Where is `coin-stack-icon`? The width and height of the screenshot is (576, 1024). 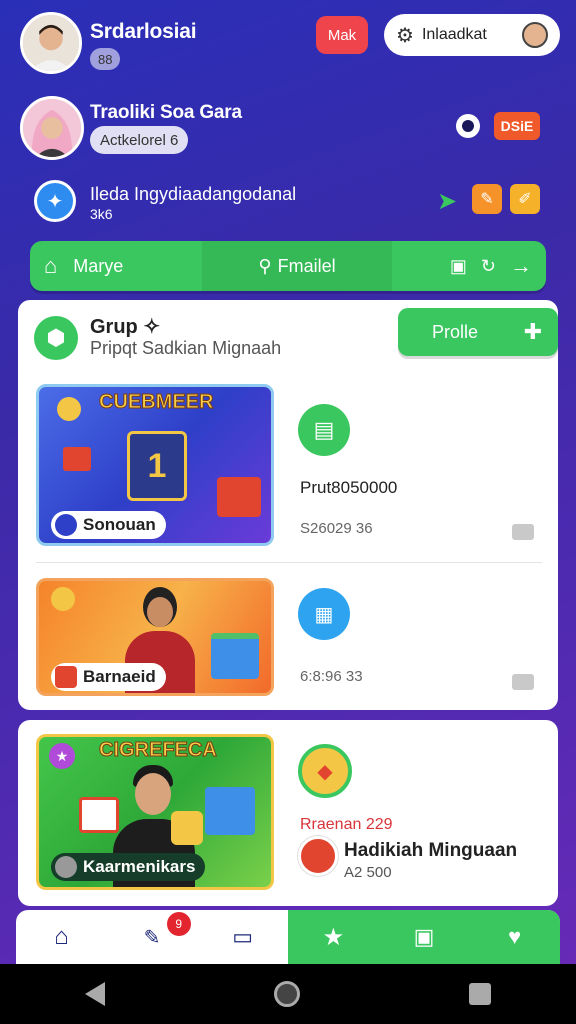
coin-stack-icon is located at coordinates (187, 828).